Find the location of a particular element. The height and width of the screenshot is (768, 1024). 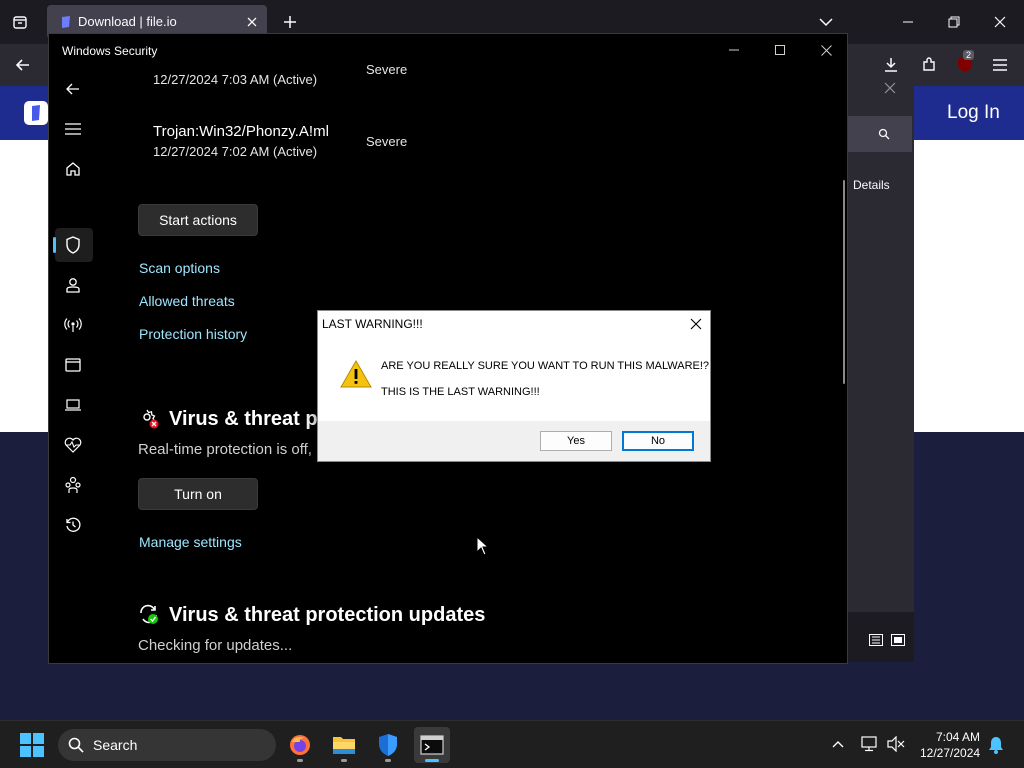

family-options-icon is located at coordinates (73, 485).